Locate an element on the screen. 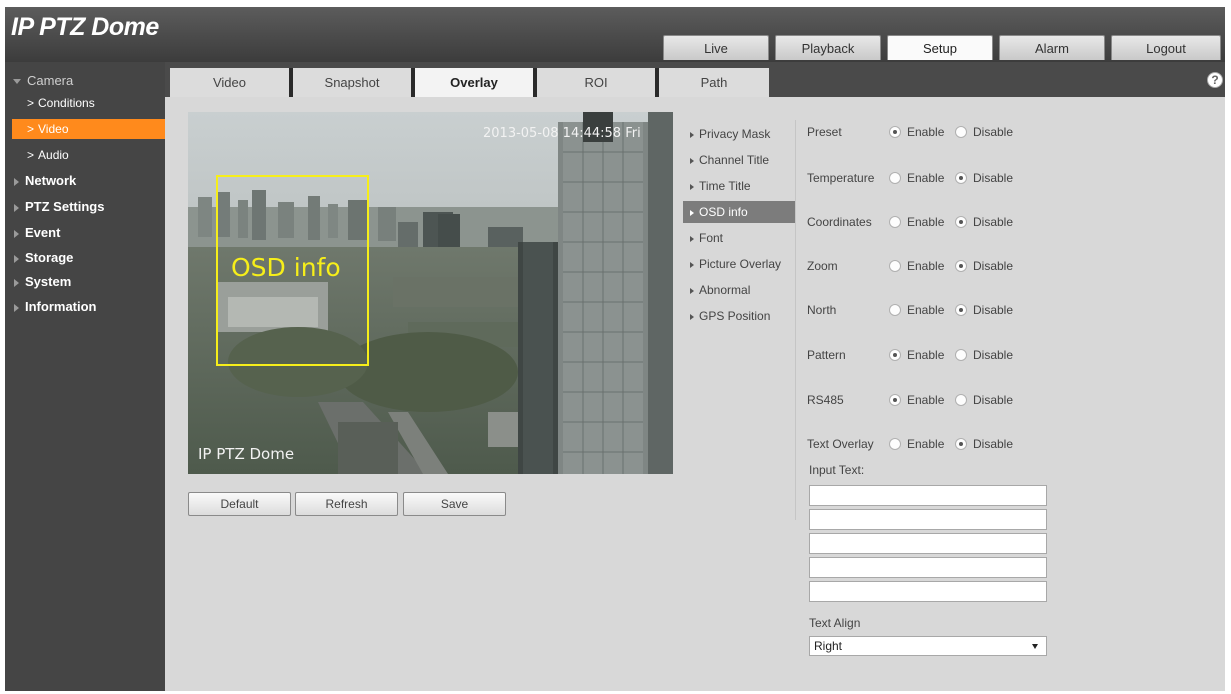 The image size is (1231, 694). menu-abnormal: Abnormal is located at coordinates (739, 290).